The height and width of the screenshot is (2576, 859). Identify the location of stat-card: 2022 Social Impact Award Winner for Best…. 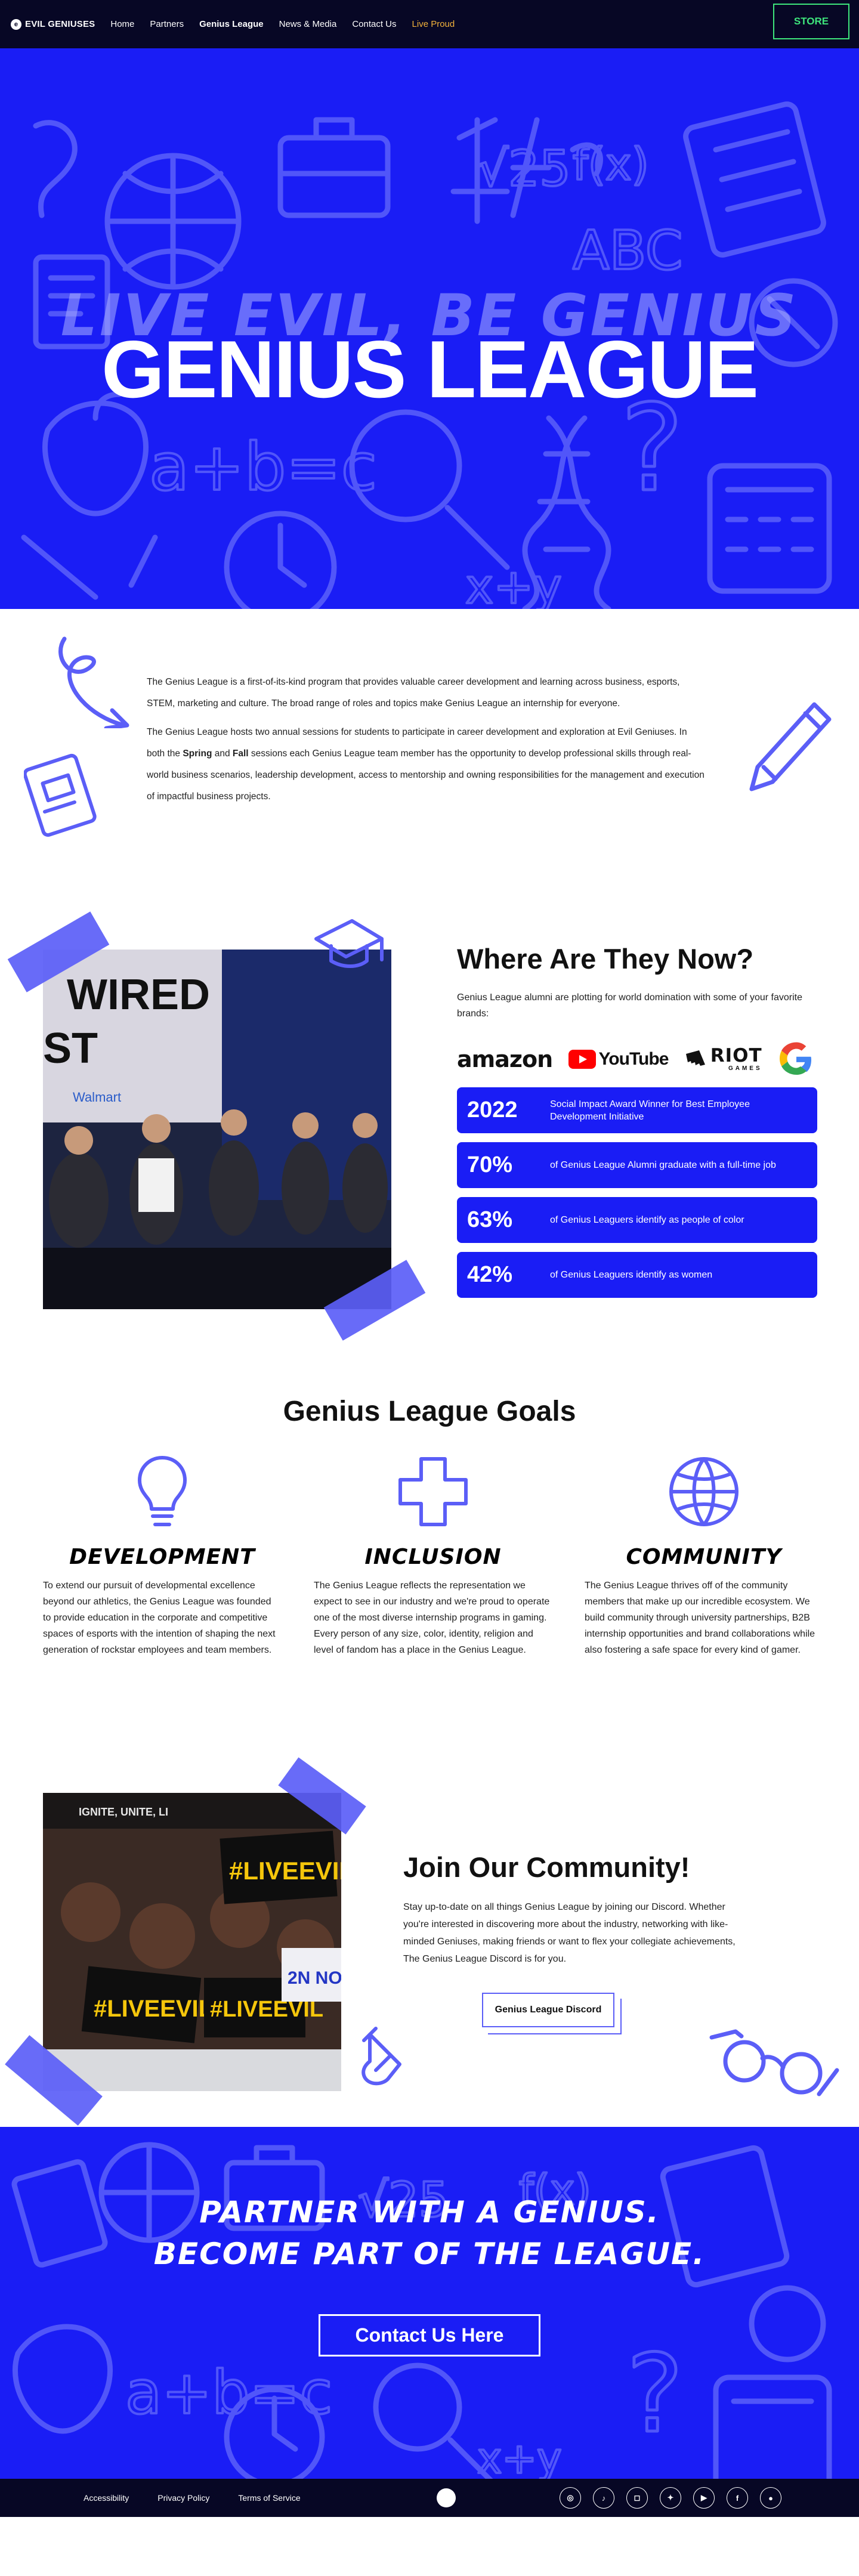
(637, 1110).